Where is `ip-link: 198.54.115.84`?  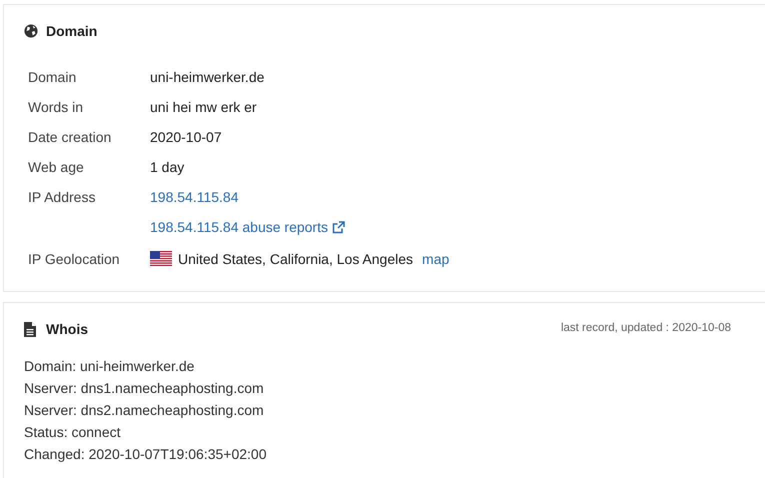
ip-link: 198.54.115.84 is located at coordinates (194, 197).